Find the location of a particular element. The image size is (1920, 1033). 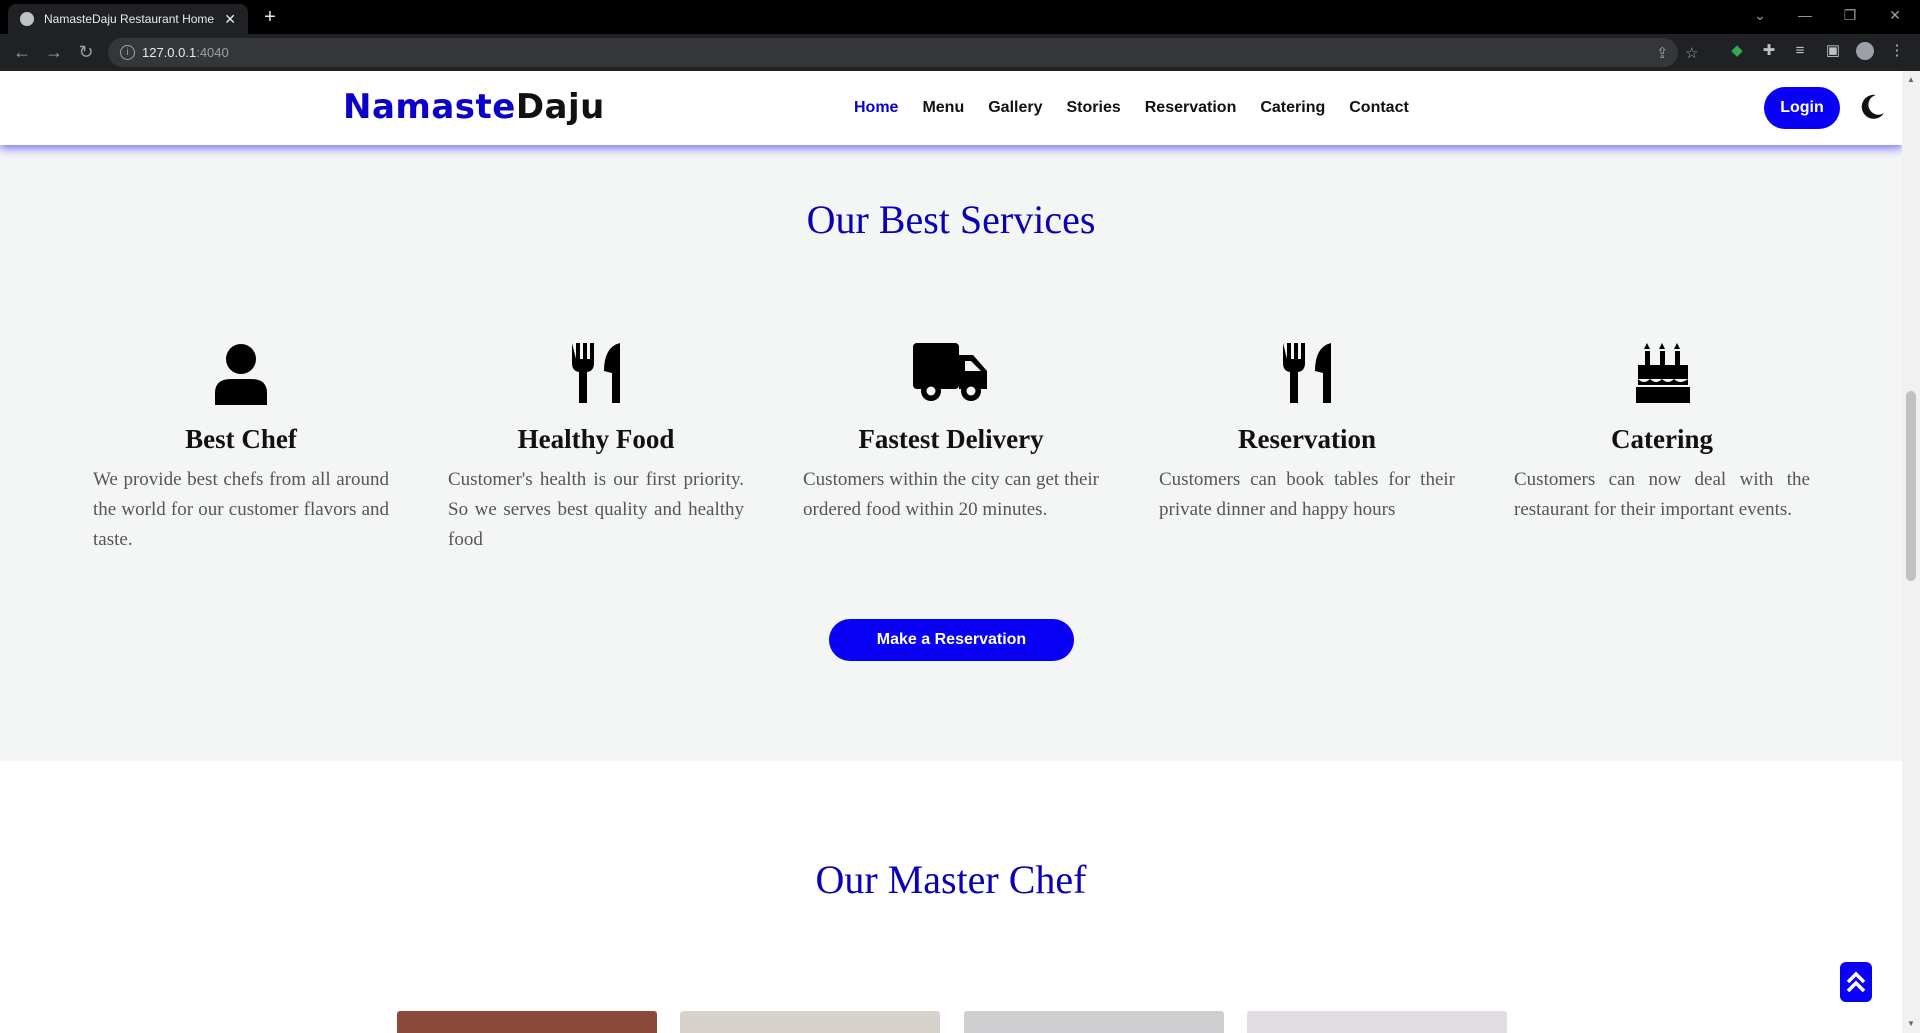

minimize-icon: — is located at coordinates (1805, 15).